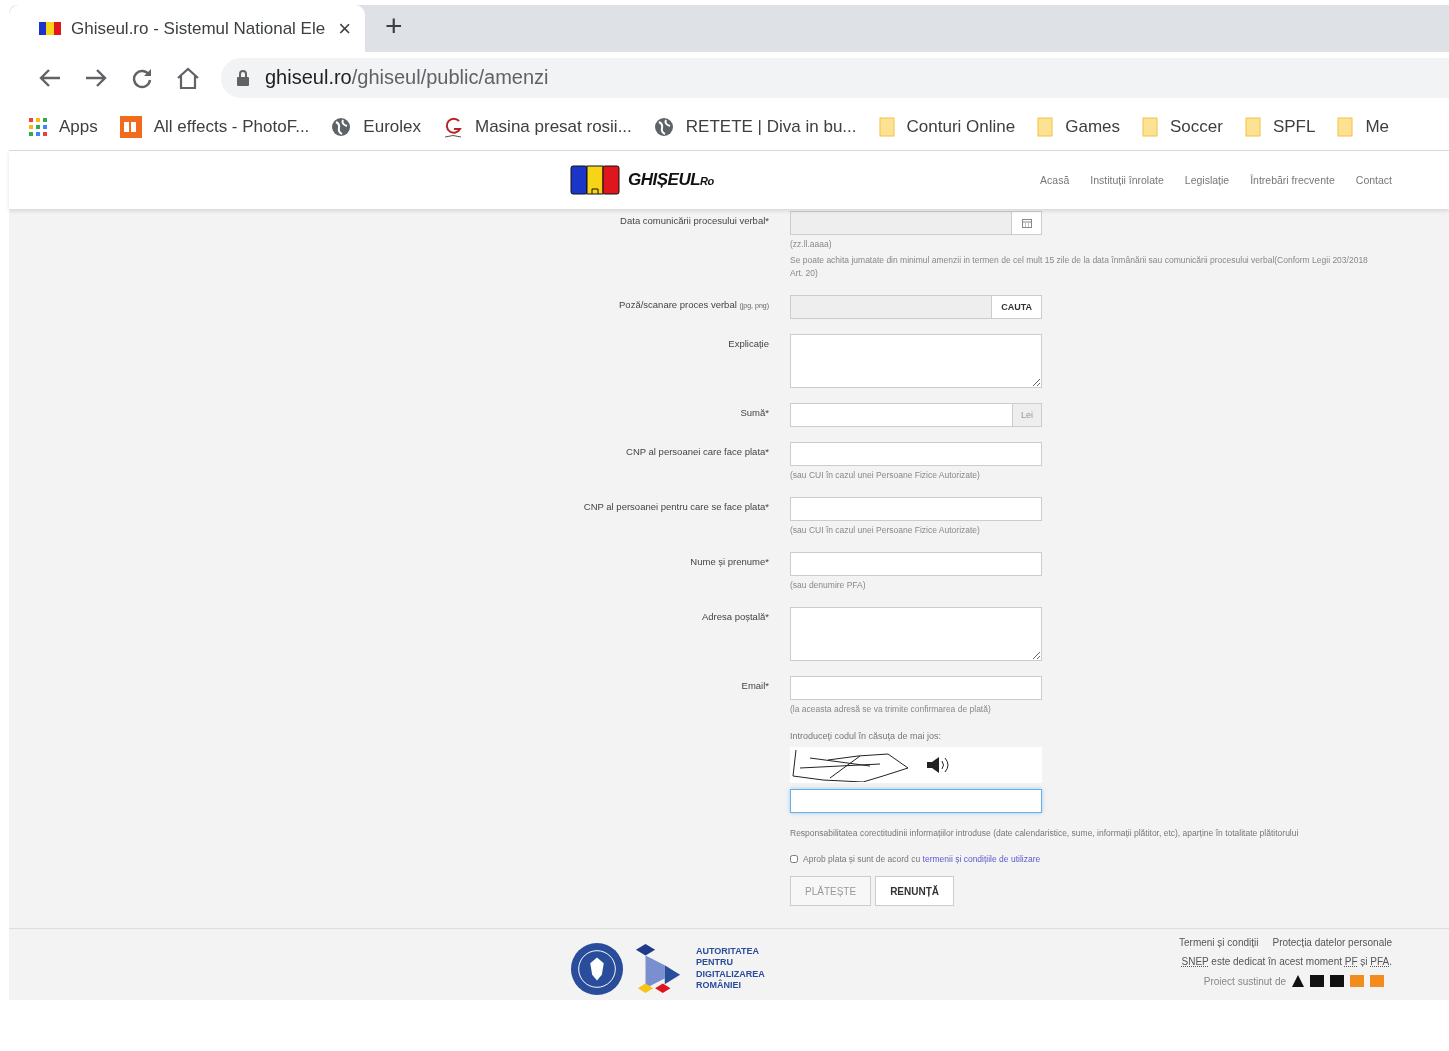 The width and height of the screenshot is (1449, 1051). Describe the element at coordinates (453, 126) in the screenshot. I see `letter-g-icon` at that location.